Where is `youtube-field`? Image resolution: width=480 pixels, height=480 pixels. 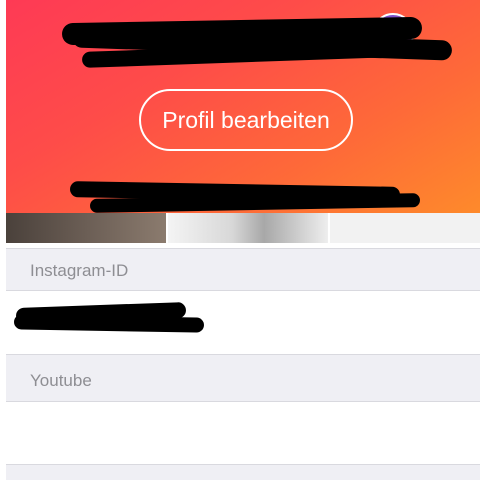 youtube-field is located at coordinates (243, 433).